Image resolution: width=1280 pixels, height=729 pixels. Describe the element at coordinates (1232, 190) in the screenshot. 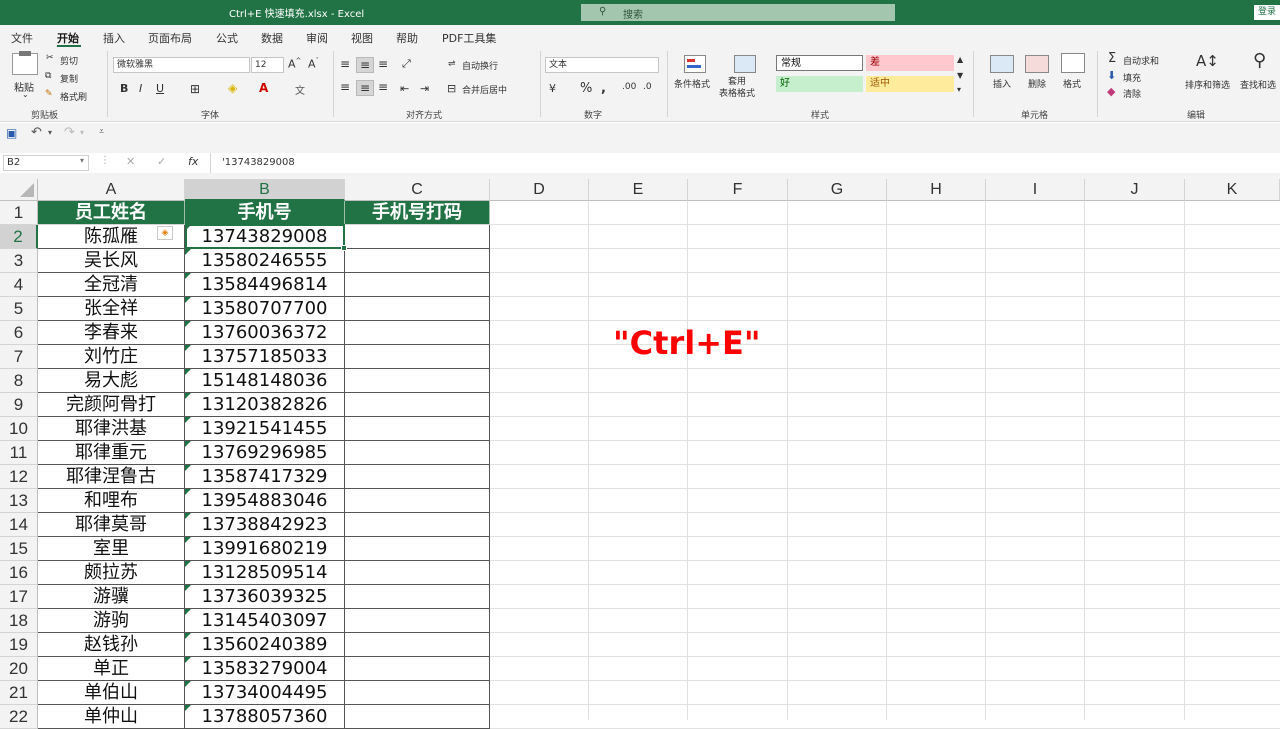

I see `column-header-k: K` at that location.